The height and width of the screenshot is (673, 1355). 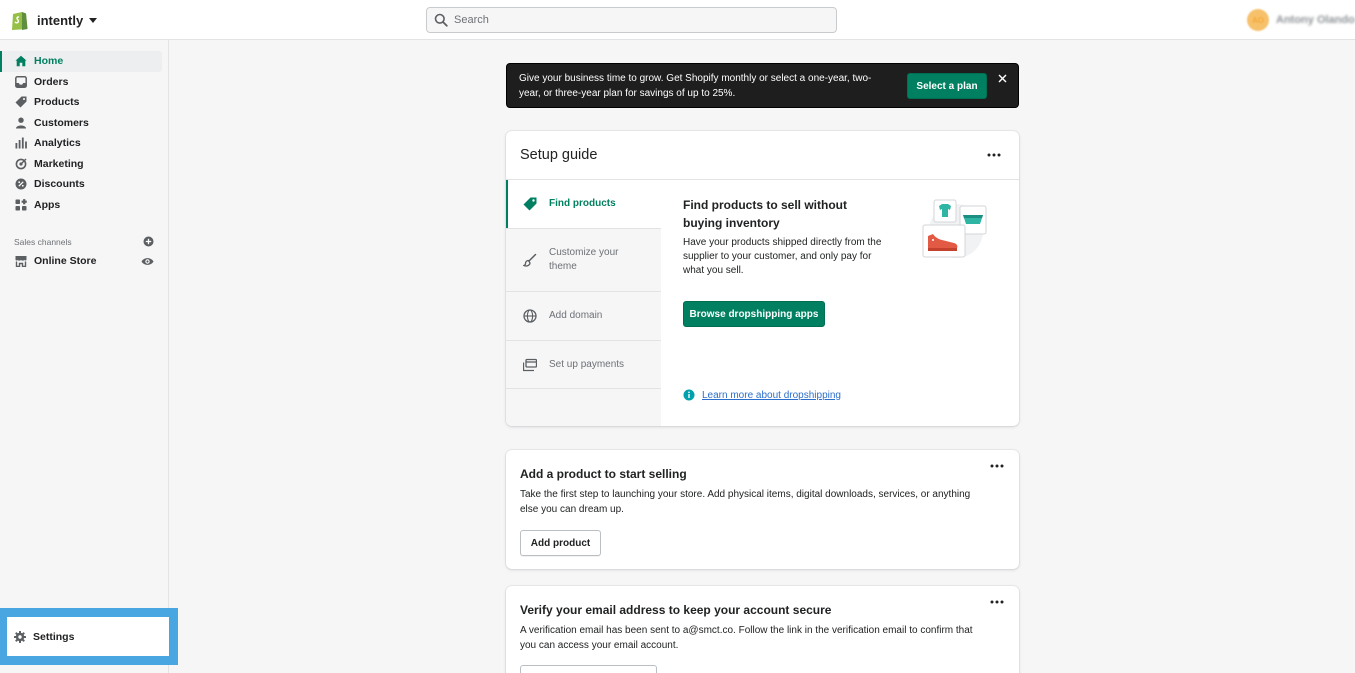 What do you see at coordinates (559, 155) in the screenshot?
I see `setup-guide-title: Setup guide` at bounding box center [559, 155].